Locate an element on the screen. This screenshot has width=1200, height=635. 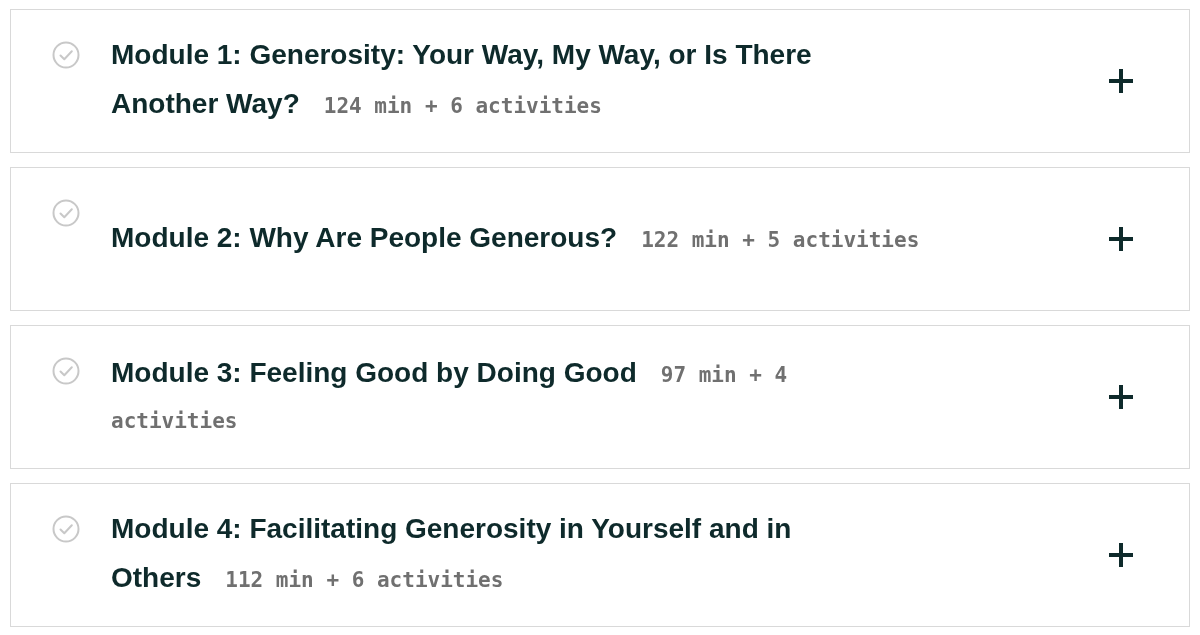
module-heading: Module 1: Generosity: Your Way, My Way, or Is There Another Way? 124 min + 6 activities is located at coordinates (462, 79).